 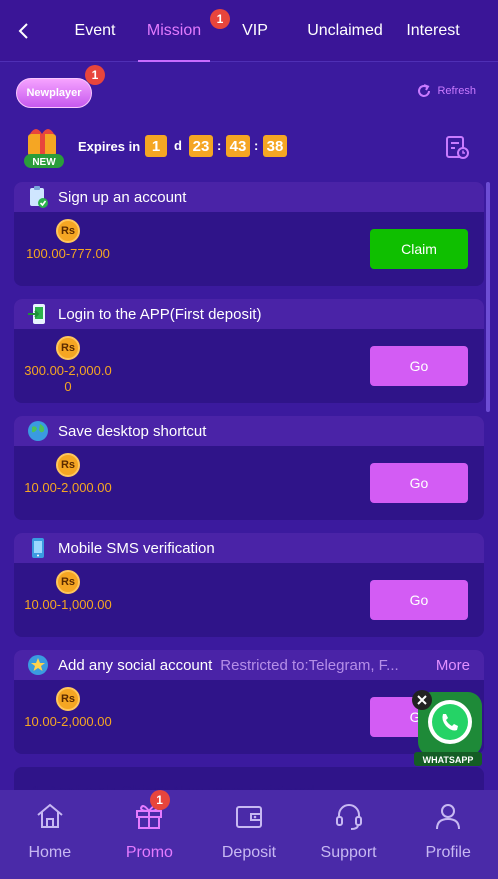 I want to click on countdown-minutes: 43, so click(x=238, y=146).